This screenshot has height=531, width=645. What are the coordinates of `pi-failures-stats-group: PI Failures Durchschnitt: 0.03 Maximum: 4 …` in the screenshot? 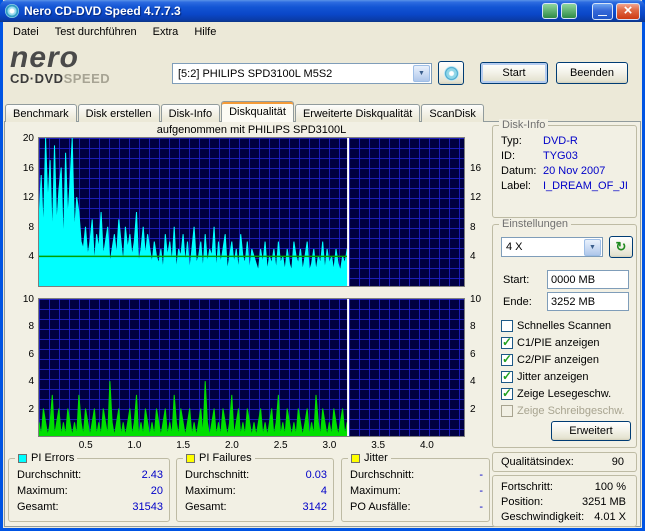 It's located at (255, 487).